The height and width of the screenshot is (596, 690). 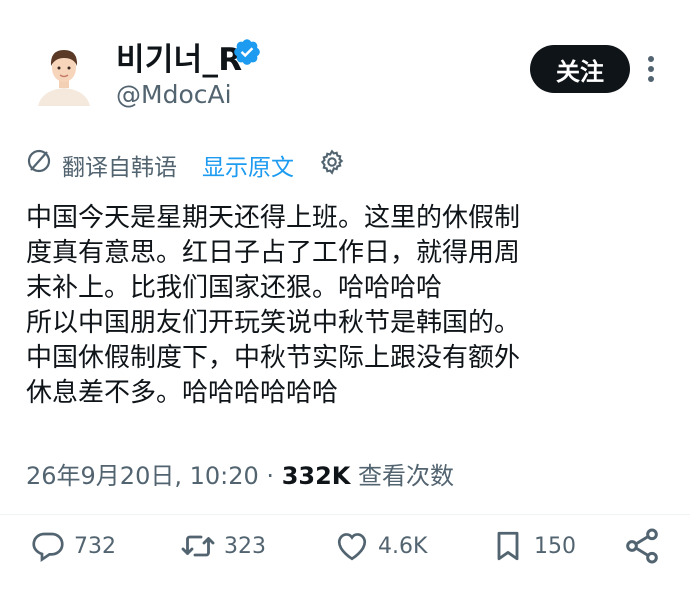 I want to click on more-options-icon, so click(x=651, y=69).